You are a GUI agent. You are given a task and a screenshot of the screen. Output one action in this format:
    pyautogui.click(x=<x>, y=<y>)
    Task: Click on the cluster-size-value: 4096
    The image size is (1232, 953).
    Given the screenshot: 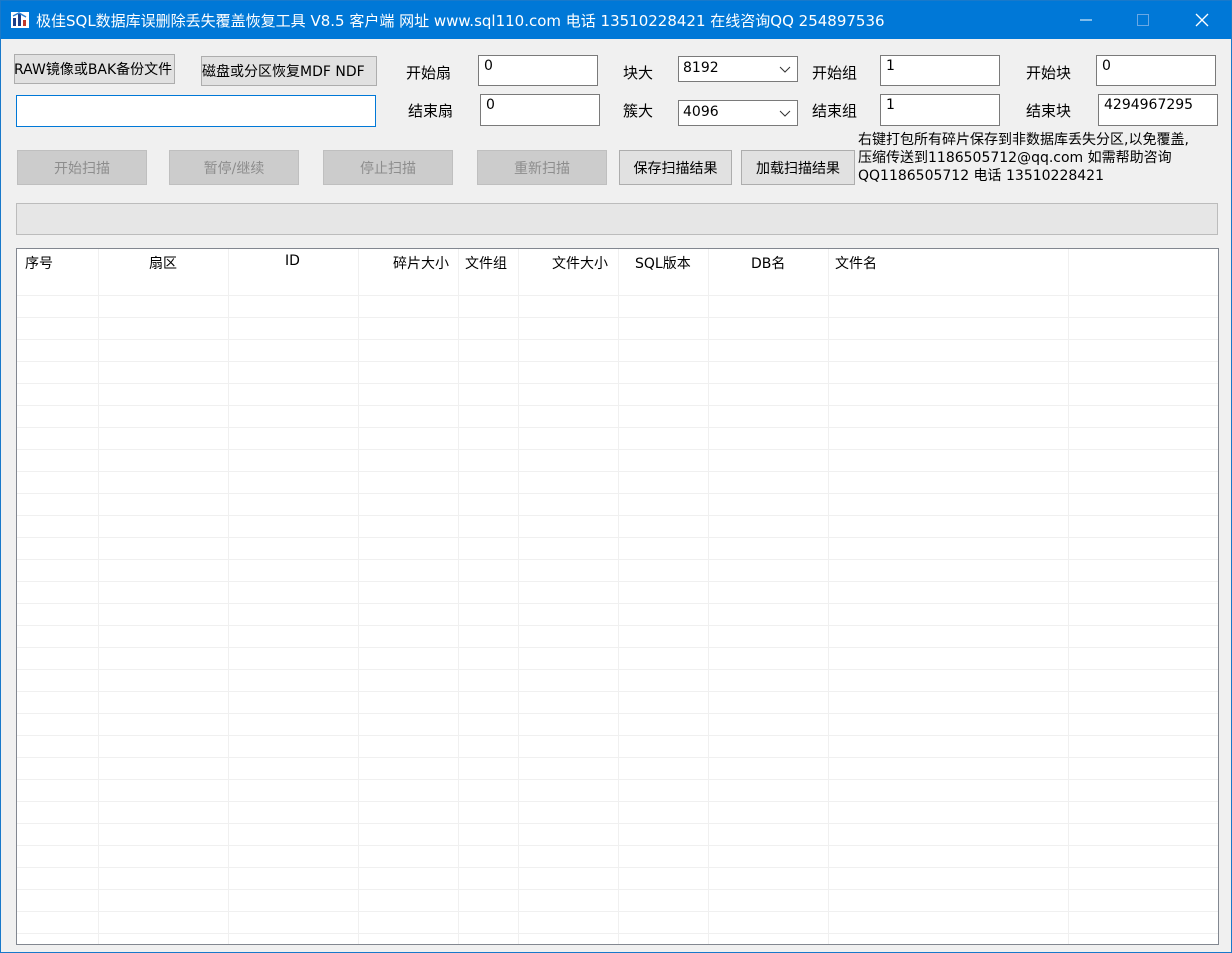 What is the action you would take?
    pyautogui.click(x=701, y=112)
    